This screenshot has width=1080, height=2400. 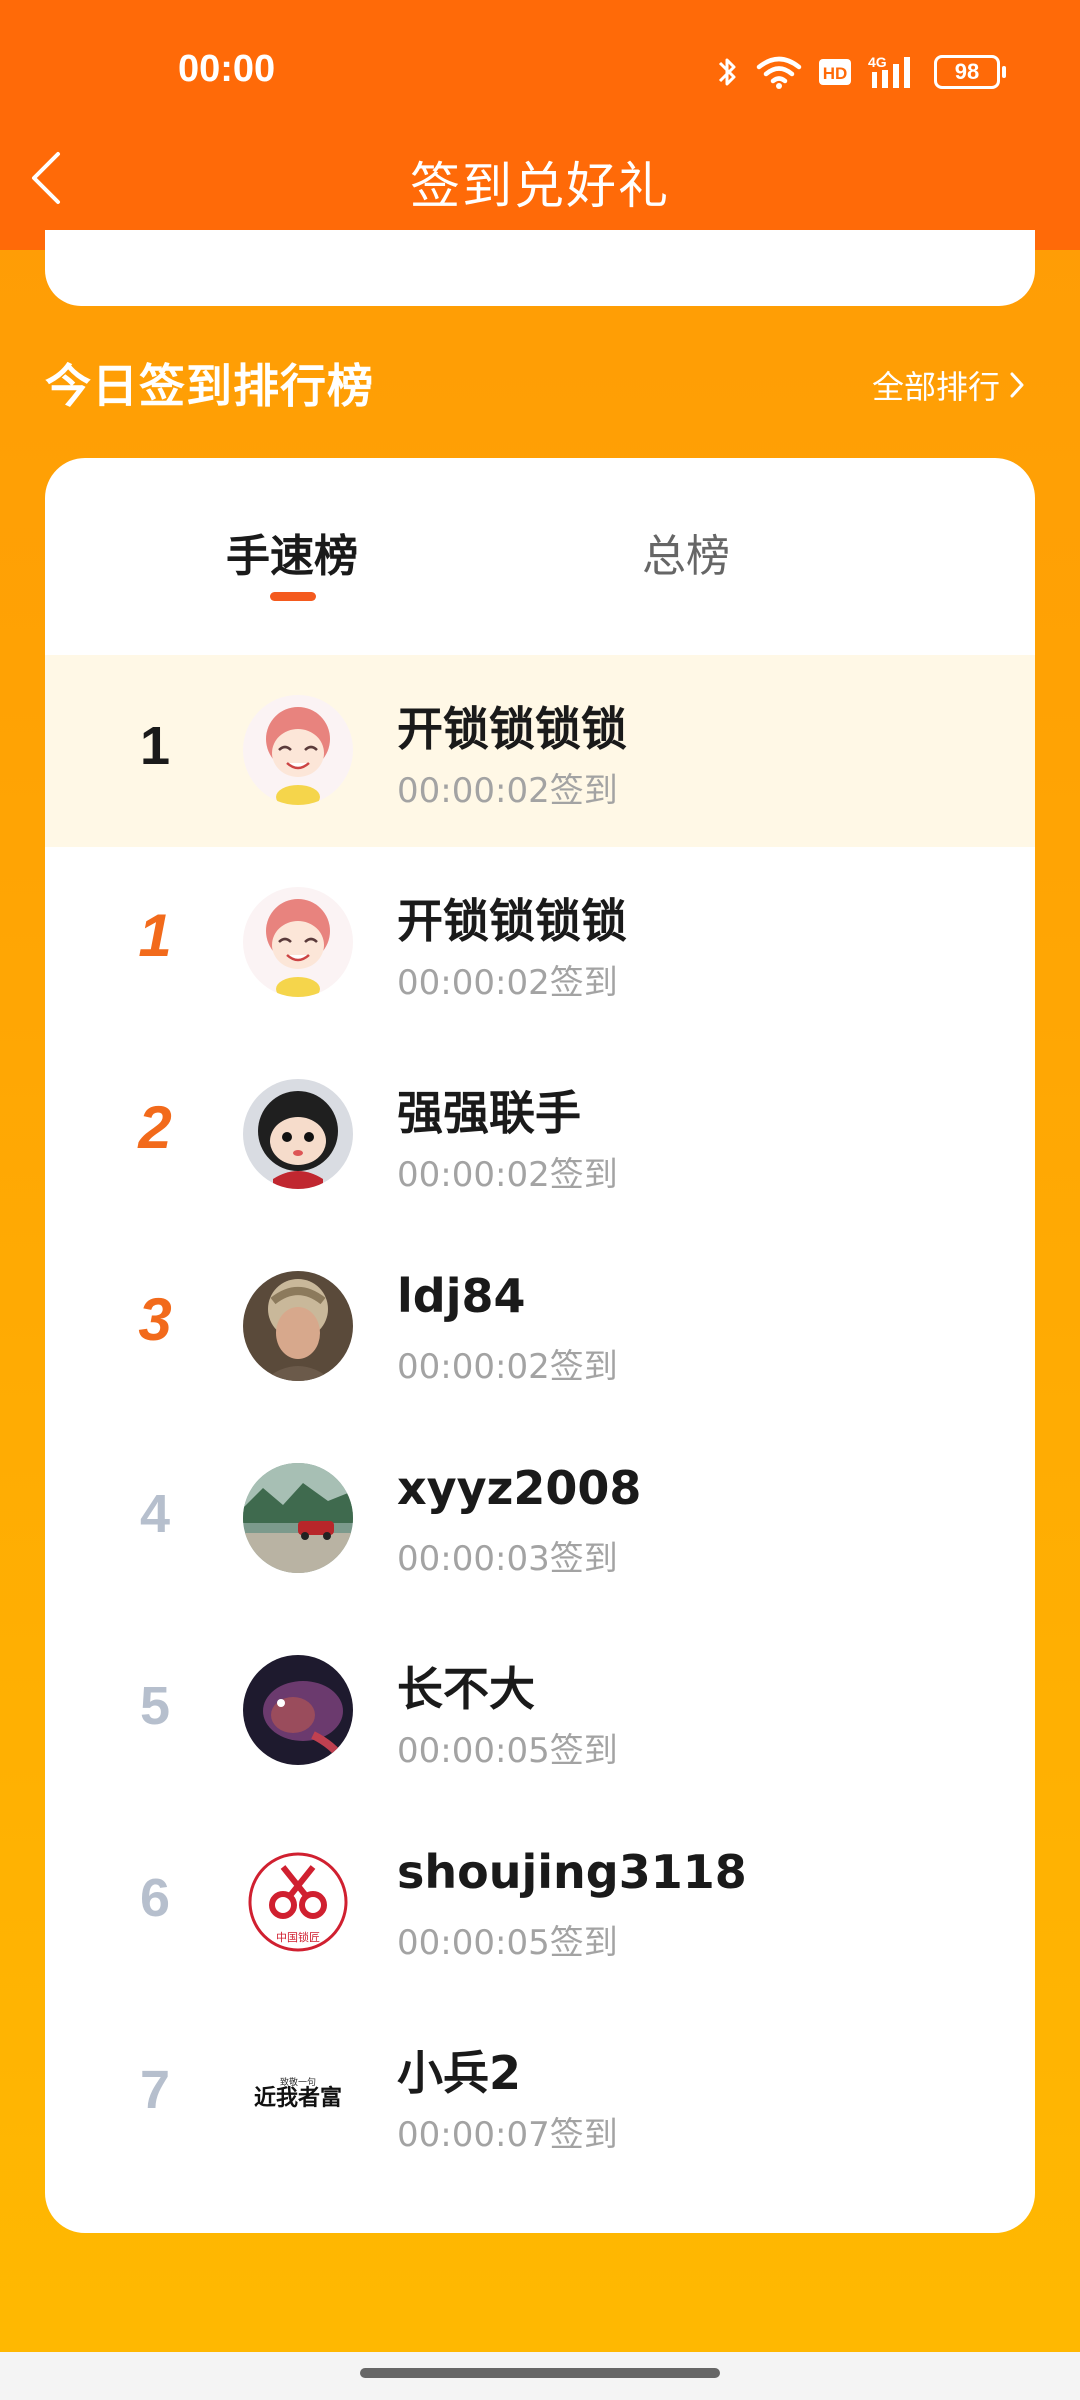 What do you see at coordinates (155, 1514) in the screenshot?
I see `rank-number: 4` at bounding box center [155, 1514].